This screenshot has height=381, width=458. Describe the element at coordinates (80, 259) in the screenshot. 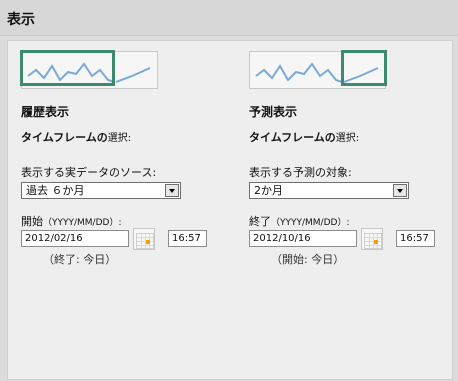

I see `history-end-note: （終了: 今日）` at that location.